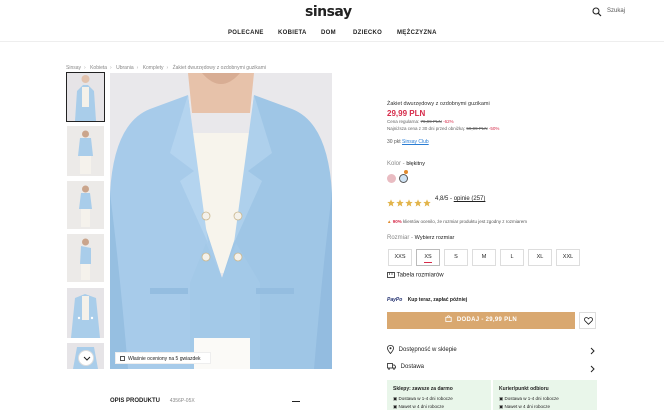 Image resolution: width=664 pixels, height=410 pixels. I want to click on search-input: Szukaj, so click(616, 11).